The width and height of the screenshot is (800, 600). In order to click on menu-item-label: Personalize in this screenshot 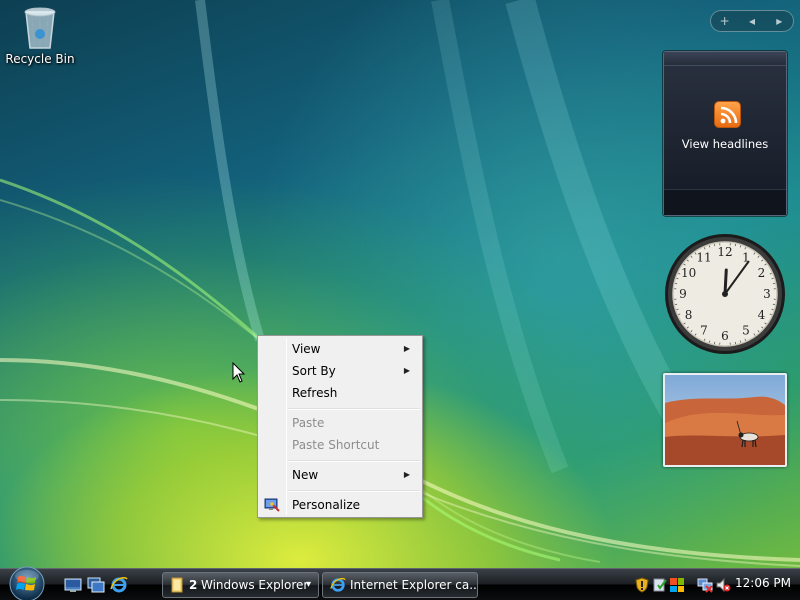, I will do `click(326, 505)`.